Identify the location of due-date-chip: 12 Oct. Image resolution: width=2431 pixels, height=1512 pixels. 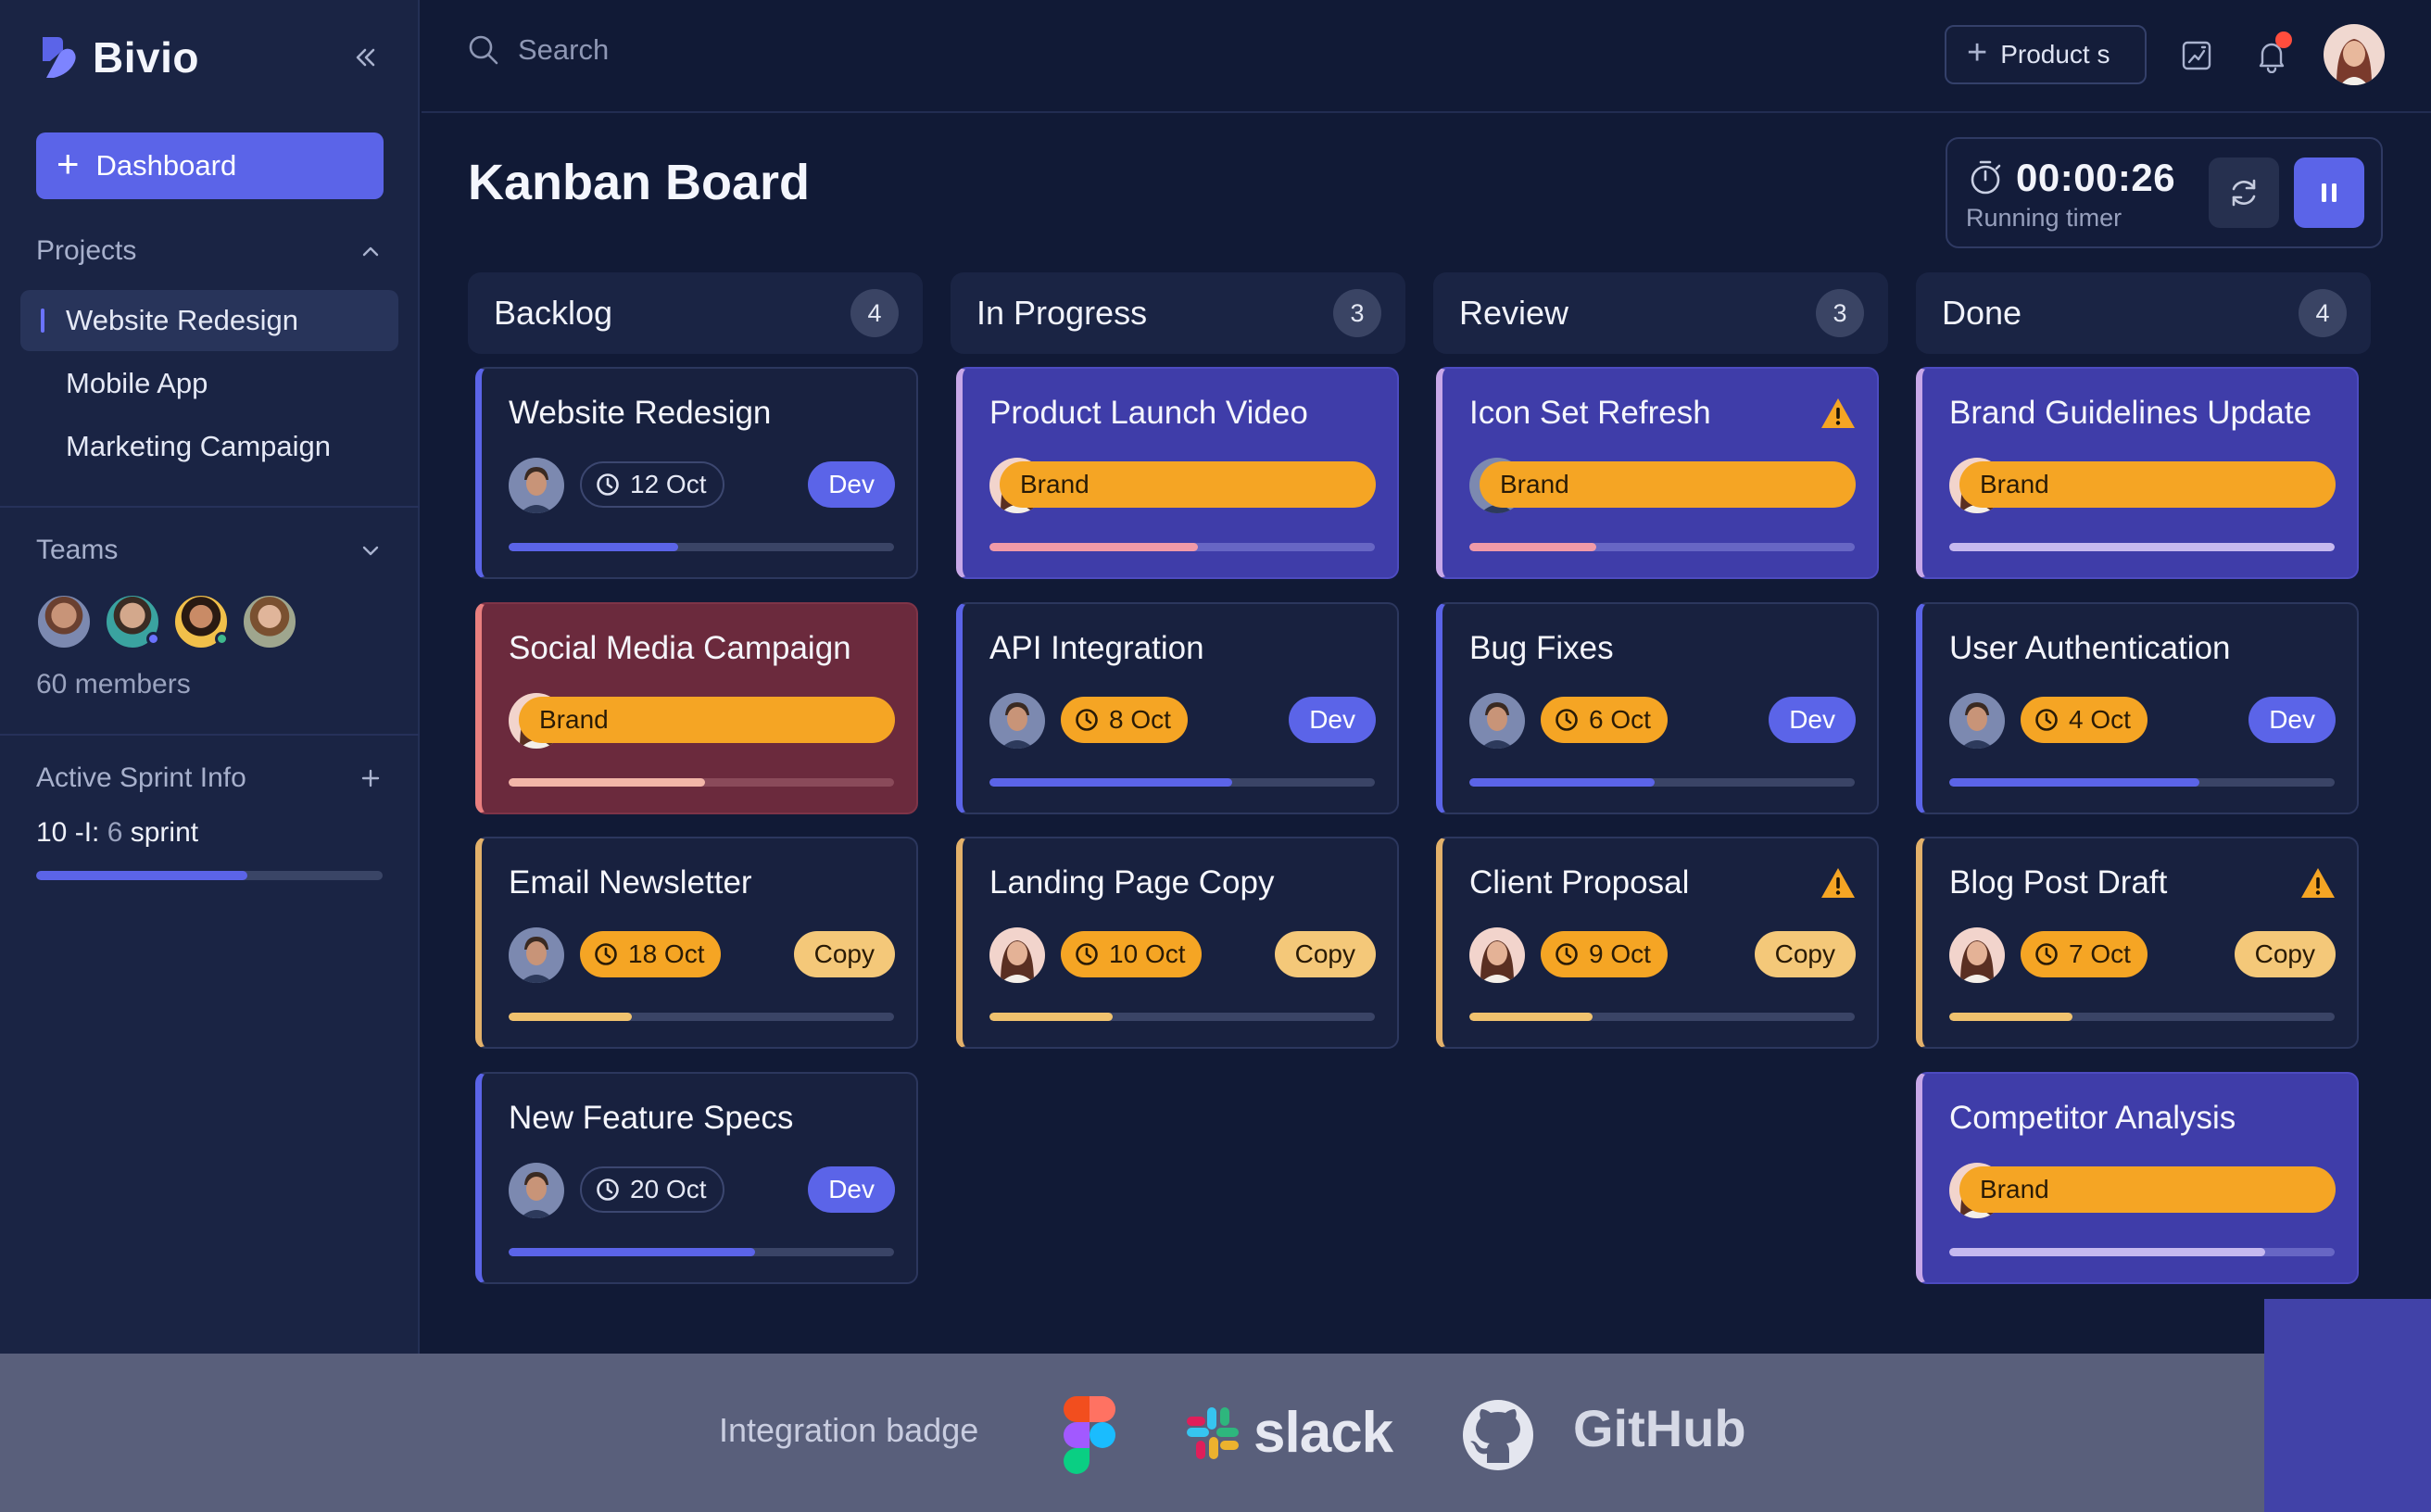
(652, 485).